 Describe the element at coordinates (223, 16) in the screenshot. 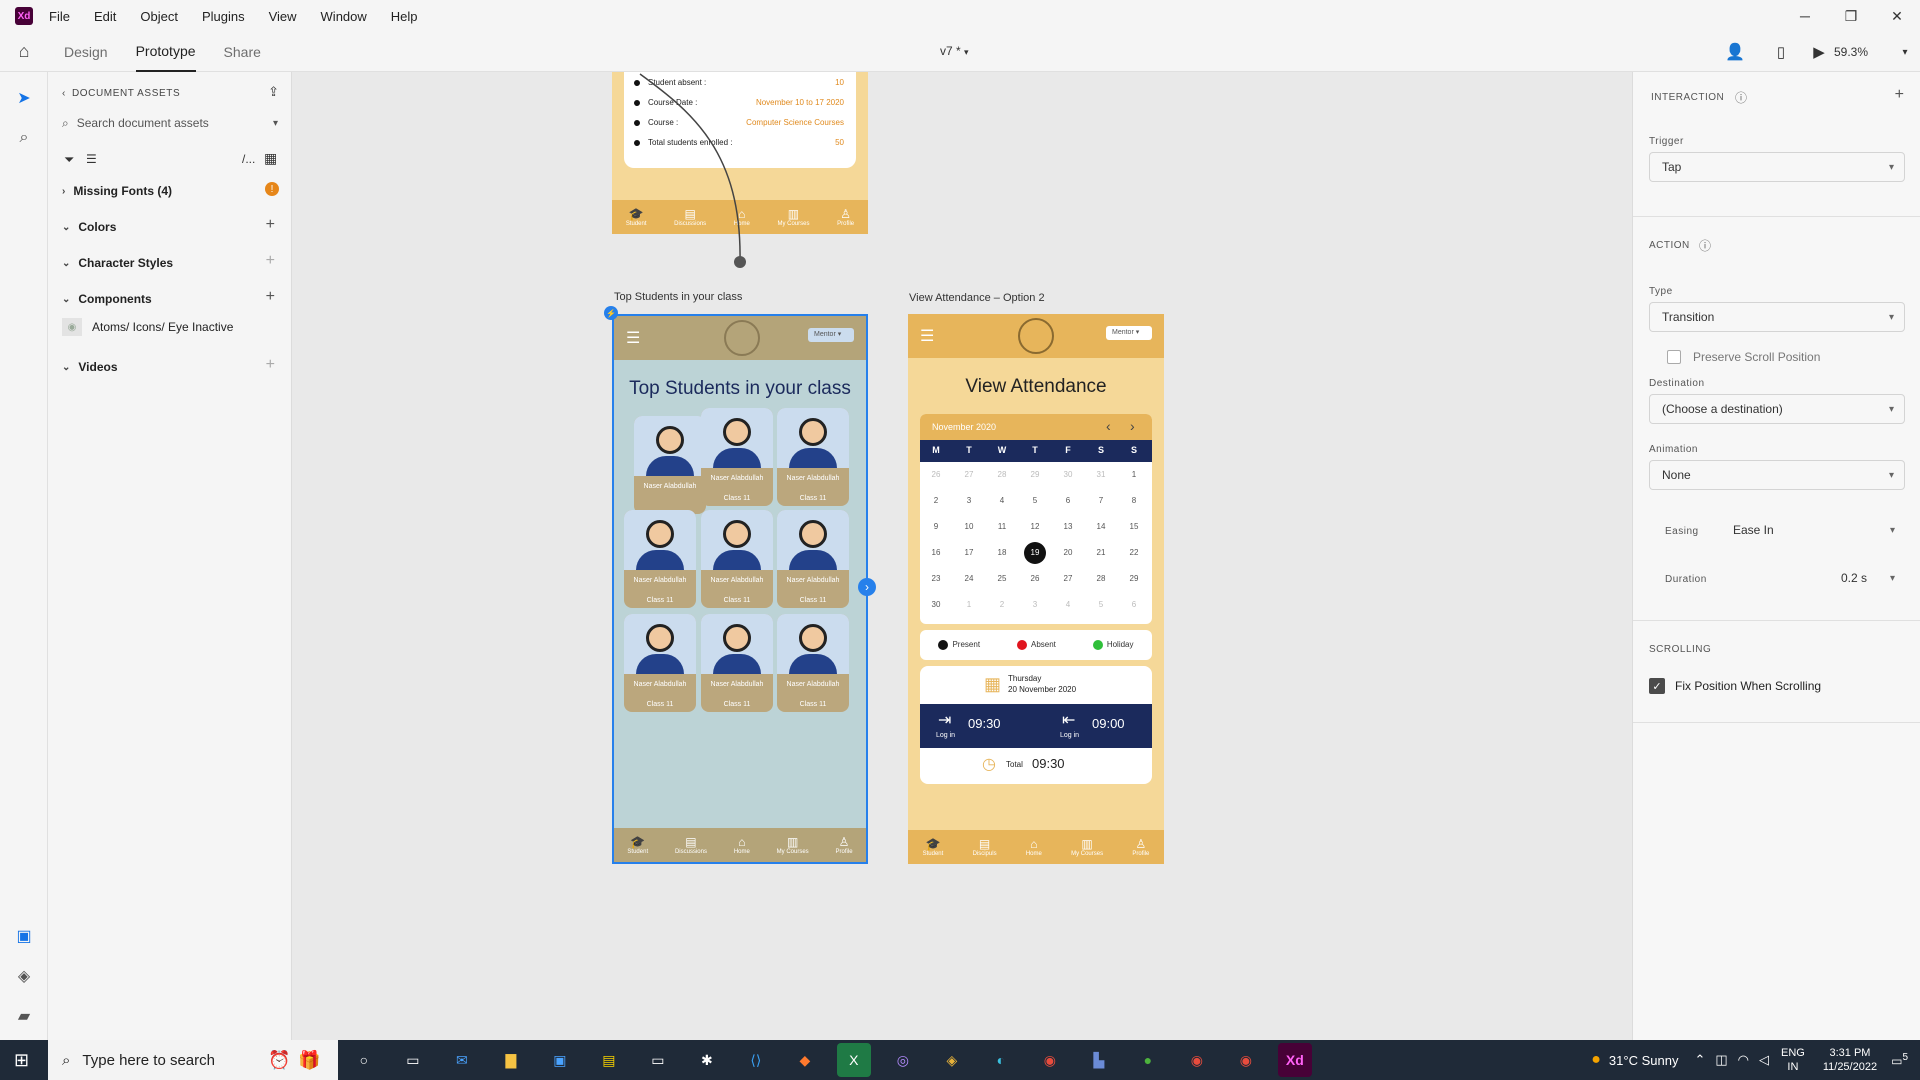

I see `menu-plugins: Plugins` at that location.